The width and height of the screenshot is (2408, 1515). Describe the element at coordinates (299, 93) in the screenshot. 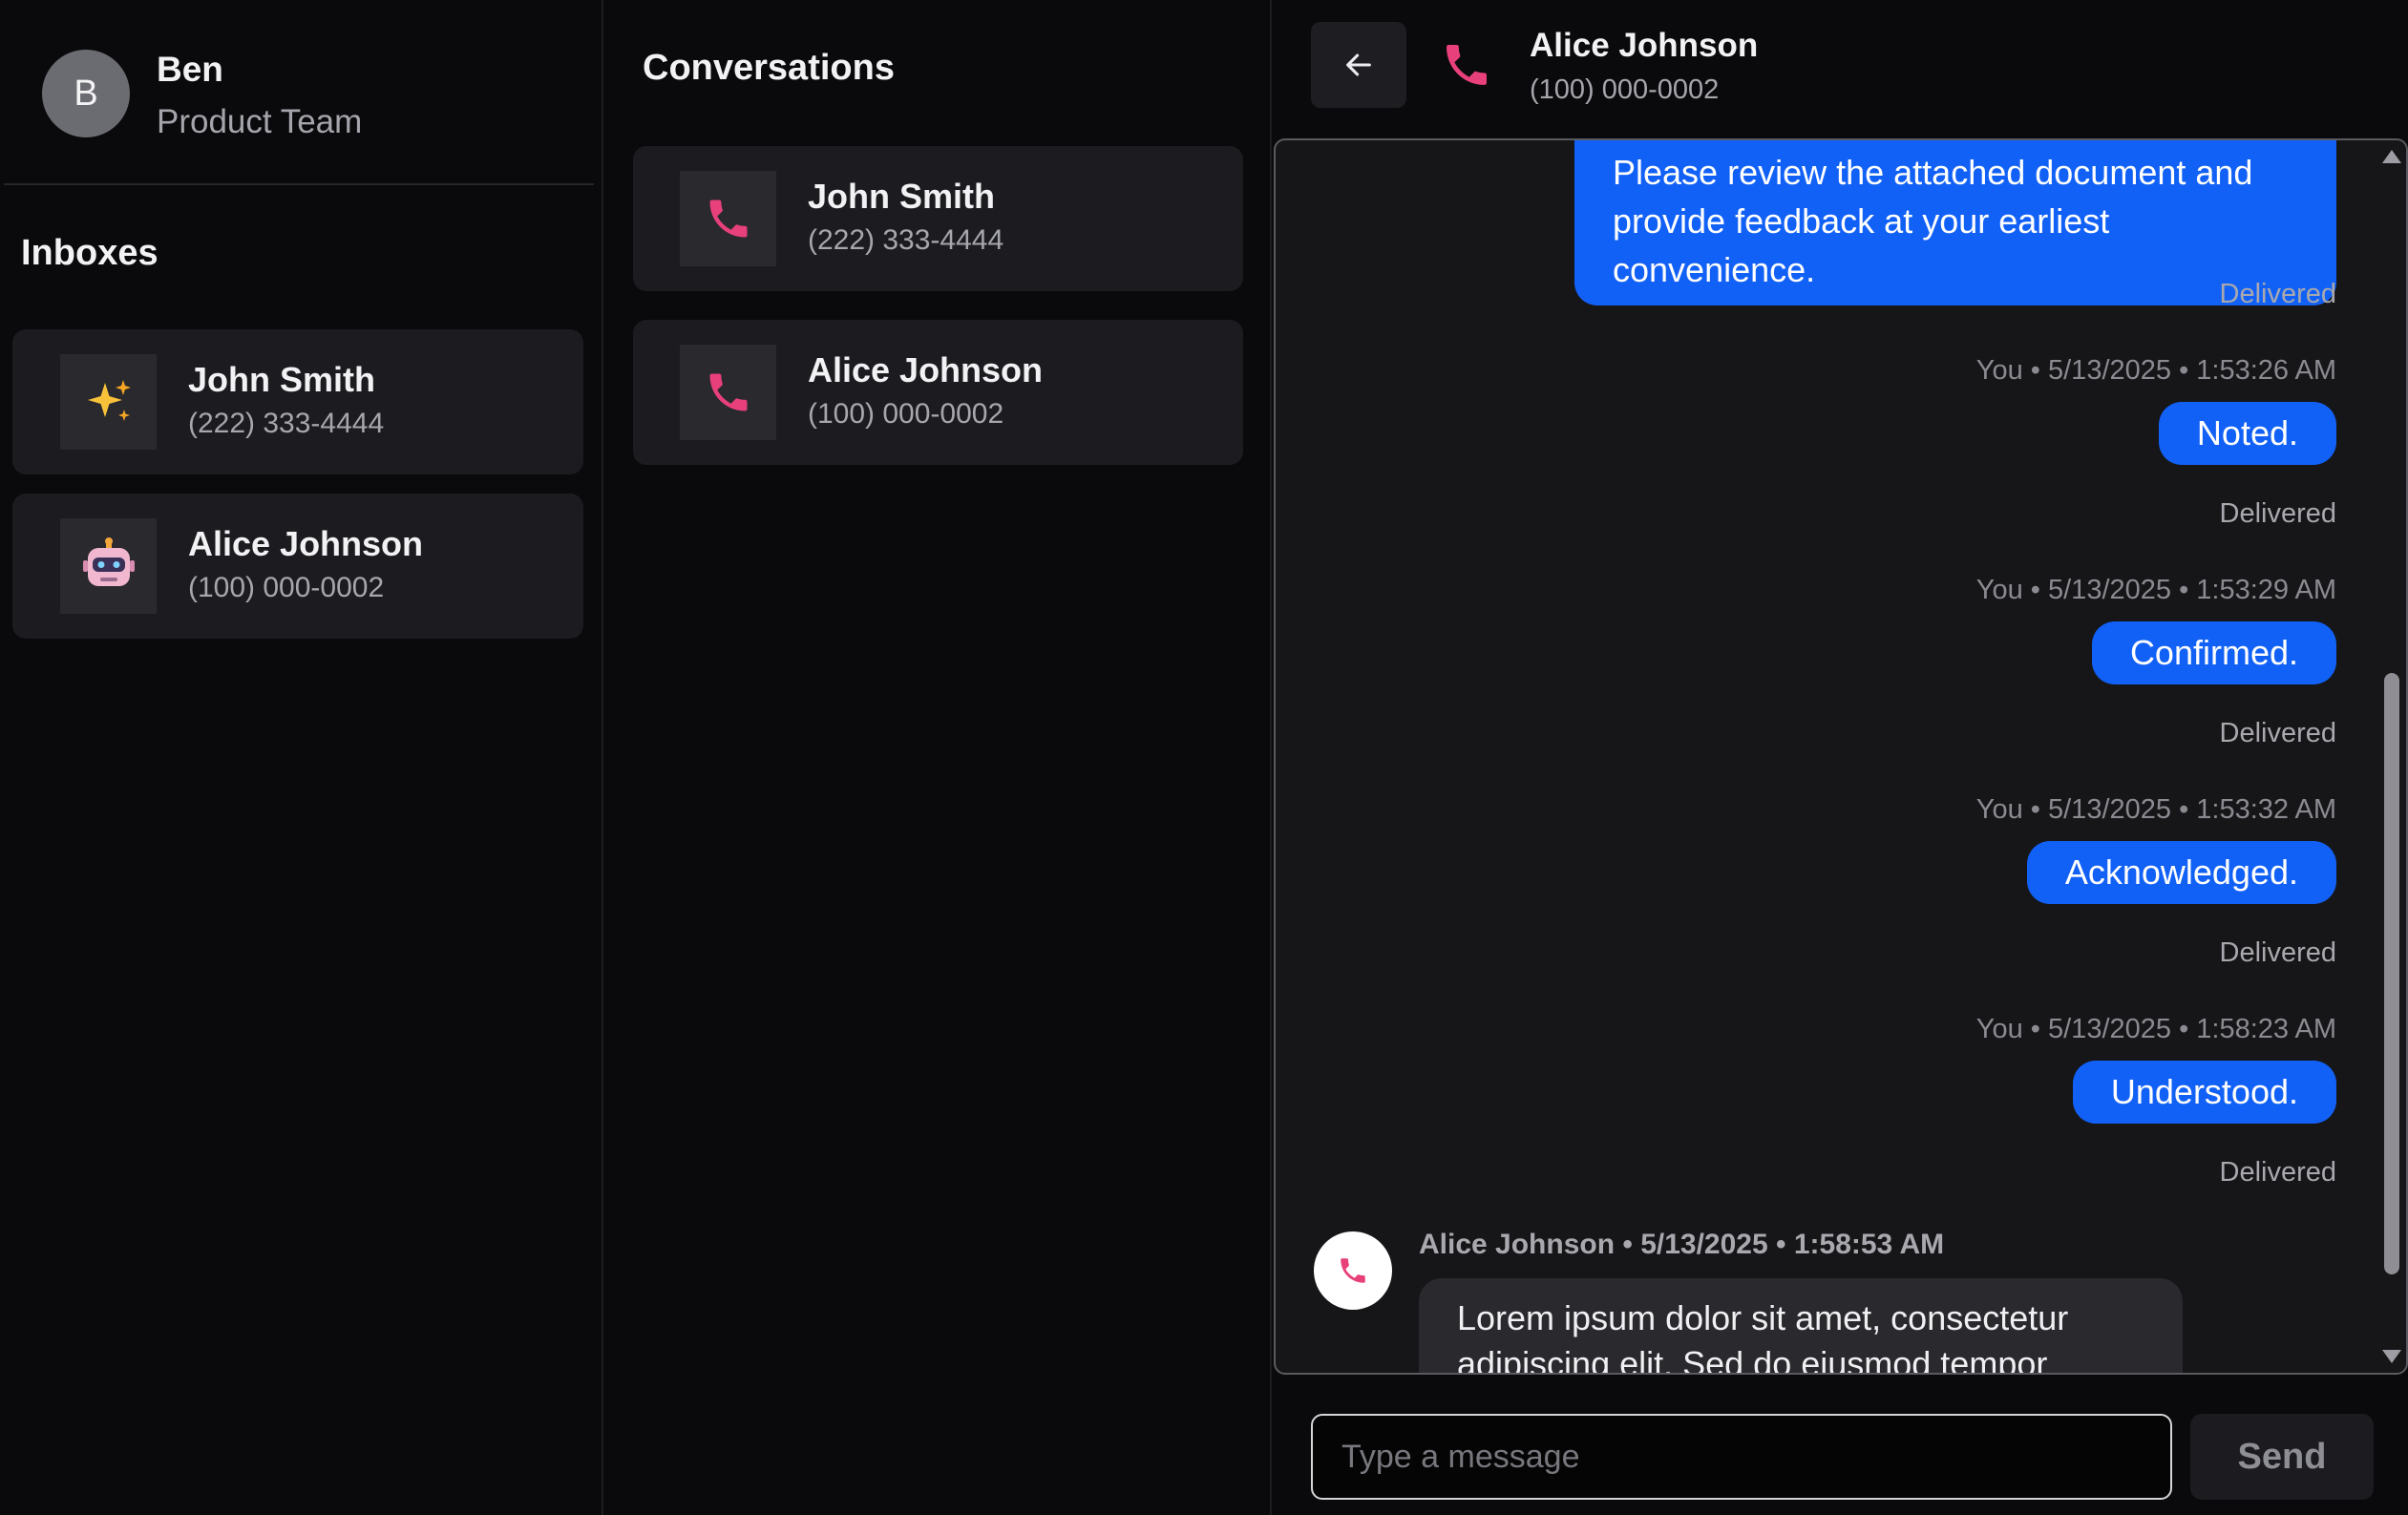

I see `user-profile: B Ben Product Team` at that location.